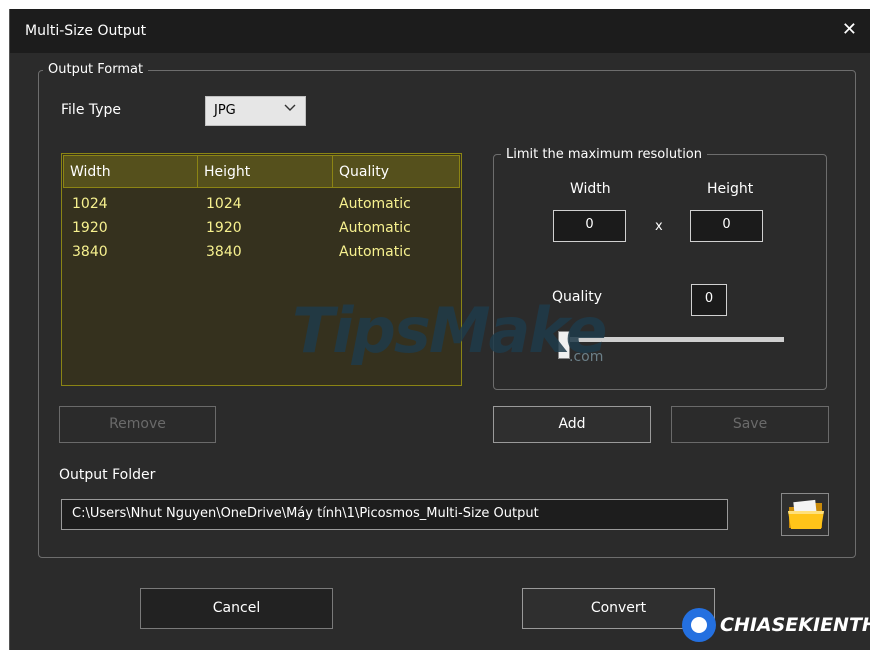  Describe the element at coordinates (572, 424) in the screenshot. I see `add-button: Add` at that location.